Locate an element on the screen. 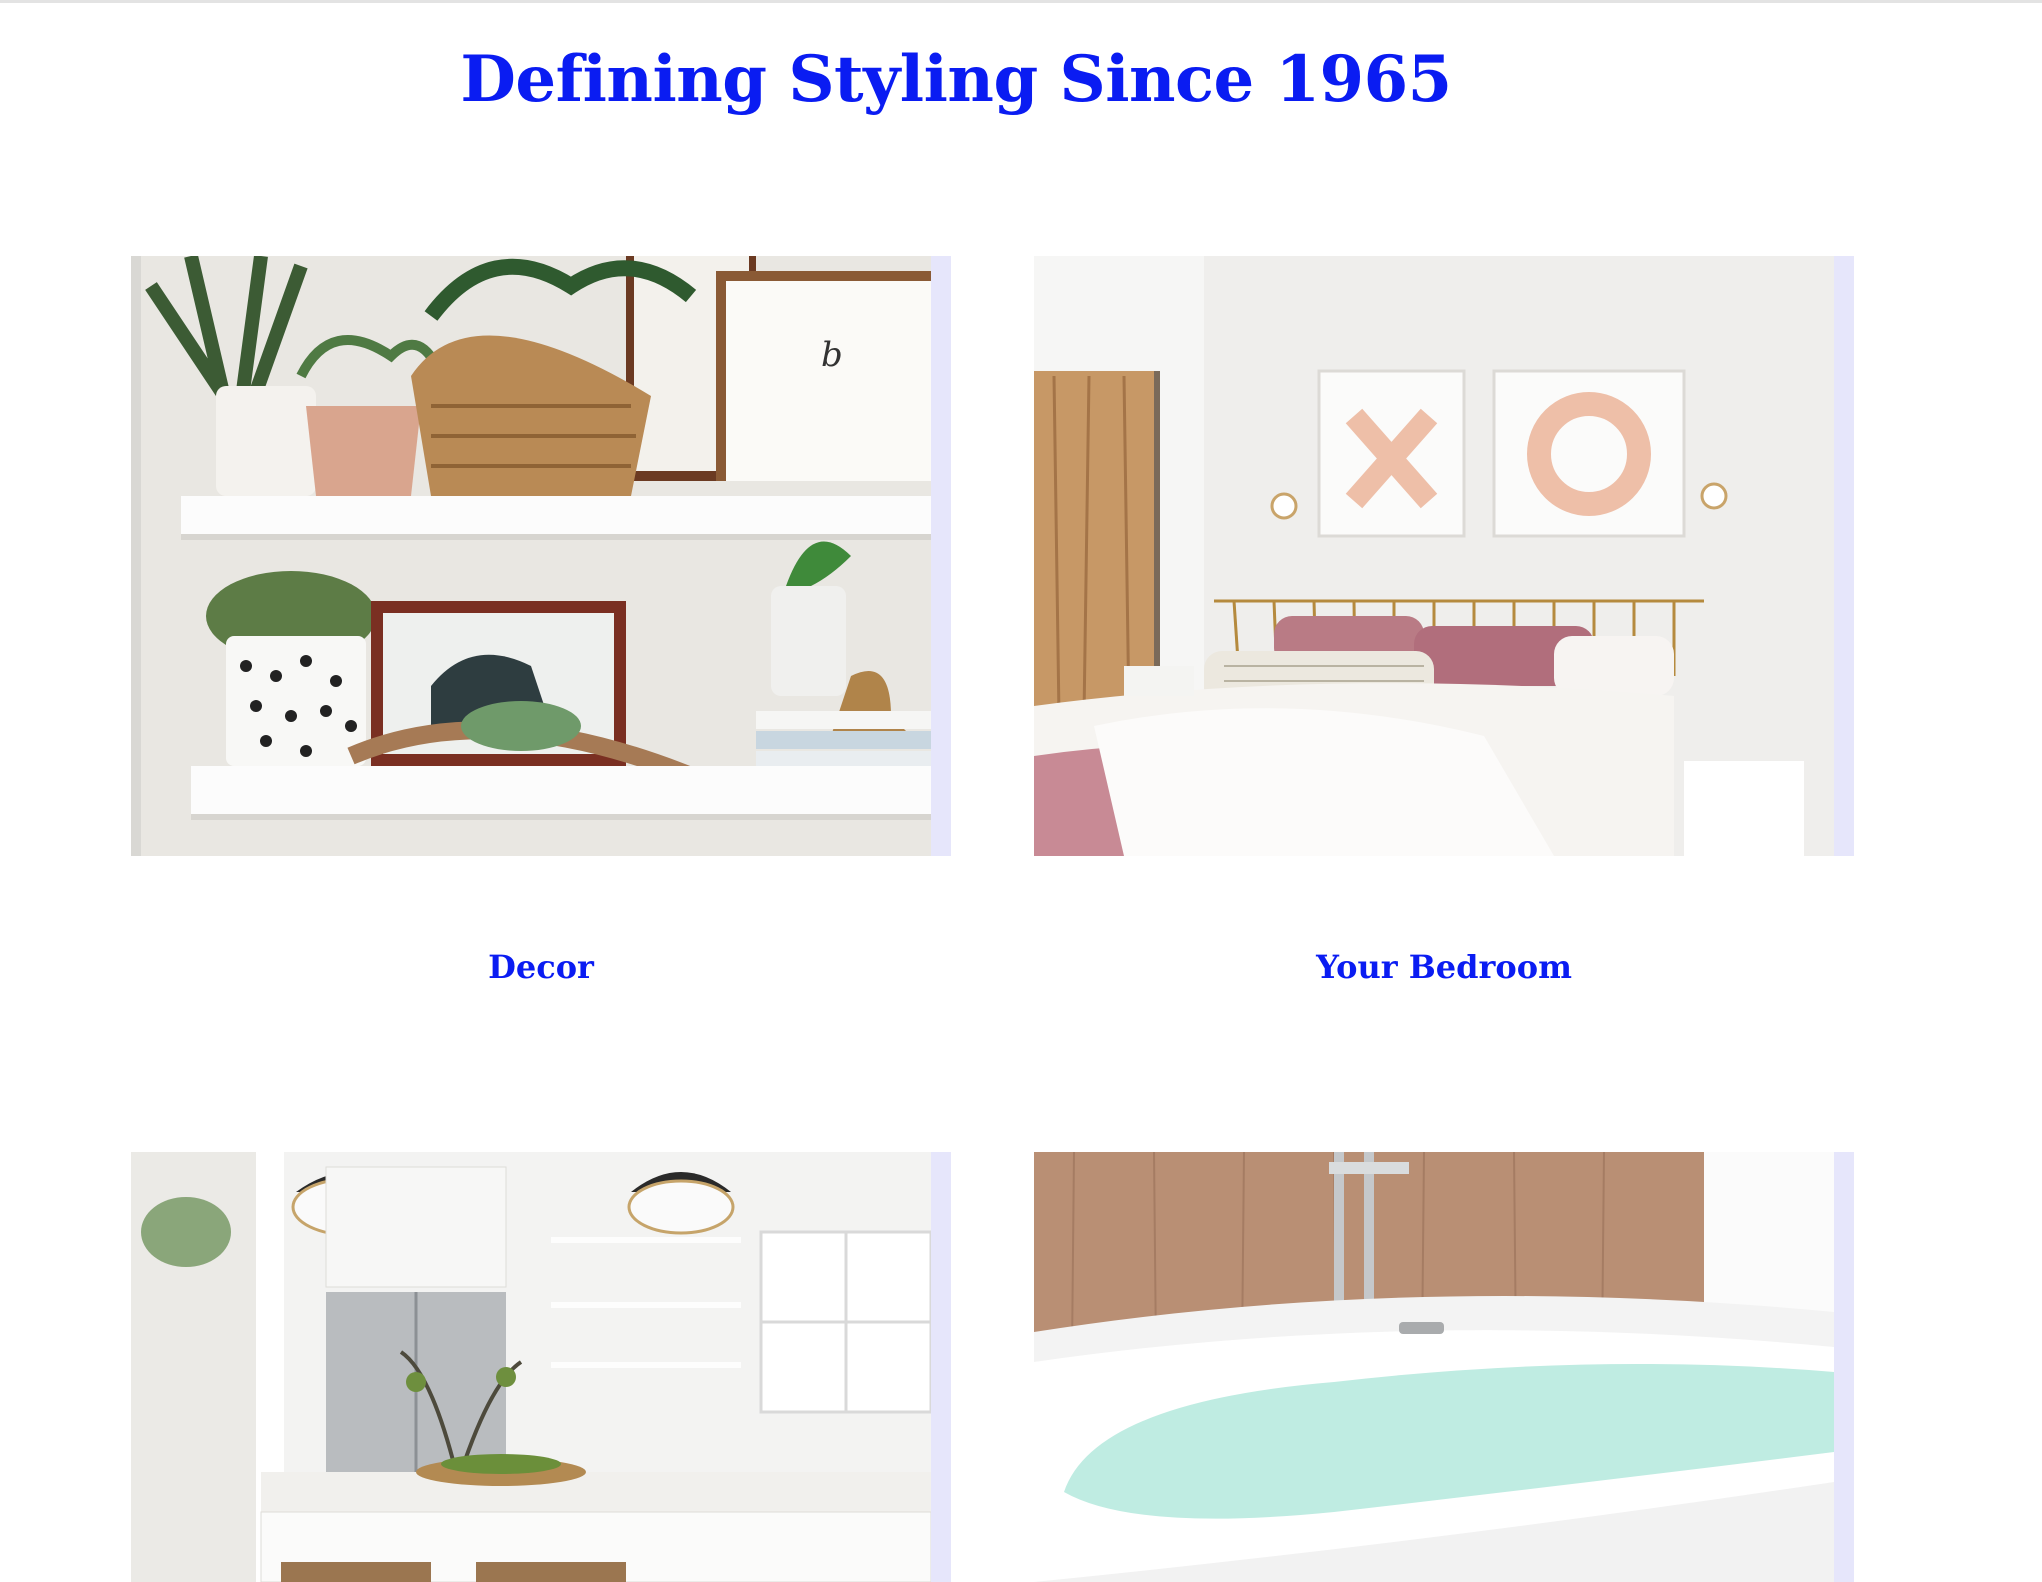 This screenshot has height=1582, width=2042. bedroom-photo is located at coordinates (1434, 556).